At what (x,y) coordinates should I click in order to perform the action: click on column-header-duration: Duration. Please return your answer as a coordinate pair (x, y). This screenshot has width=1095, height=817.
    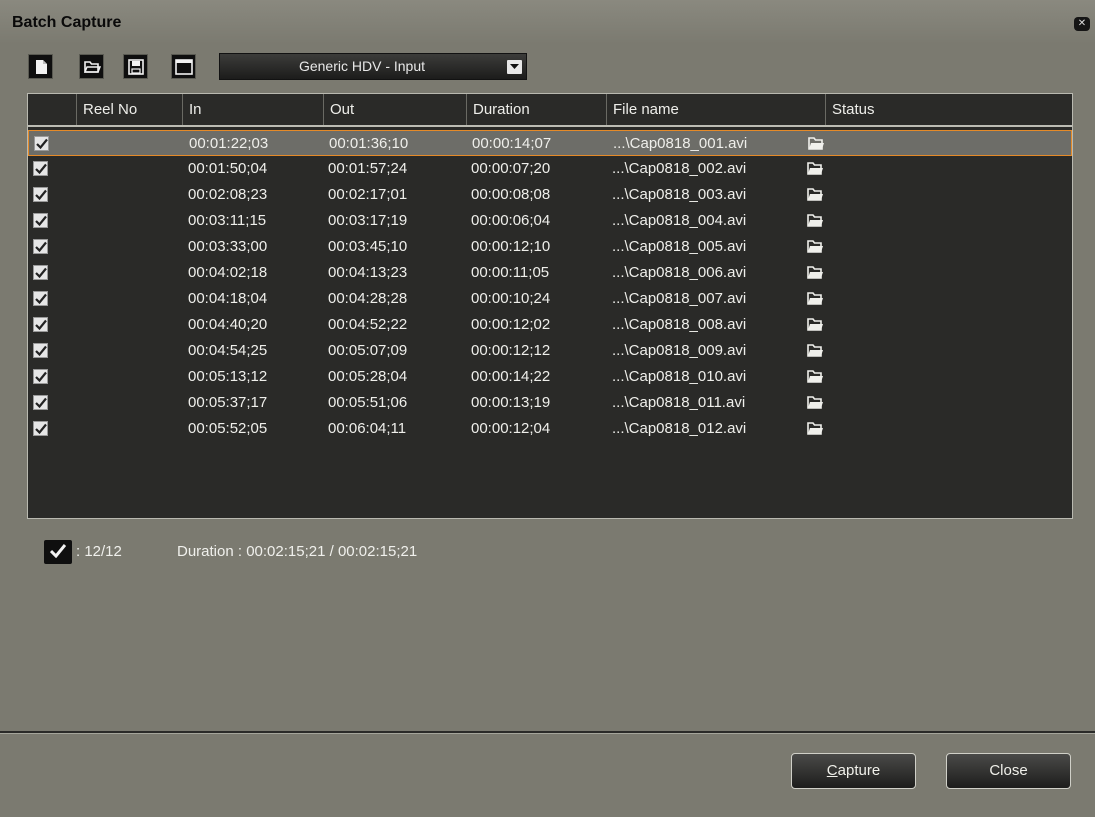
    Looking at the image, I should click on (536, 109).